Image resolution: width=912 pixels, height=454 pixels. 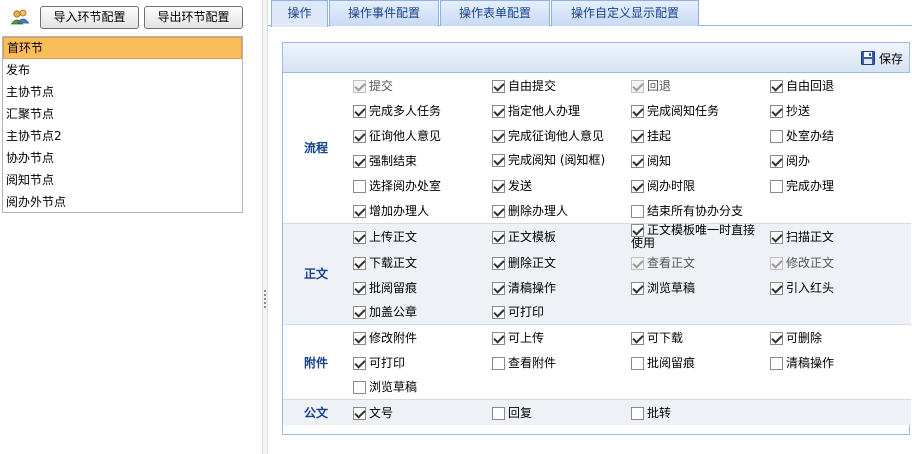 I want to click on permission-option: 结束所有协办分支, so click(x=696, y=210).